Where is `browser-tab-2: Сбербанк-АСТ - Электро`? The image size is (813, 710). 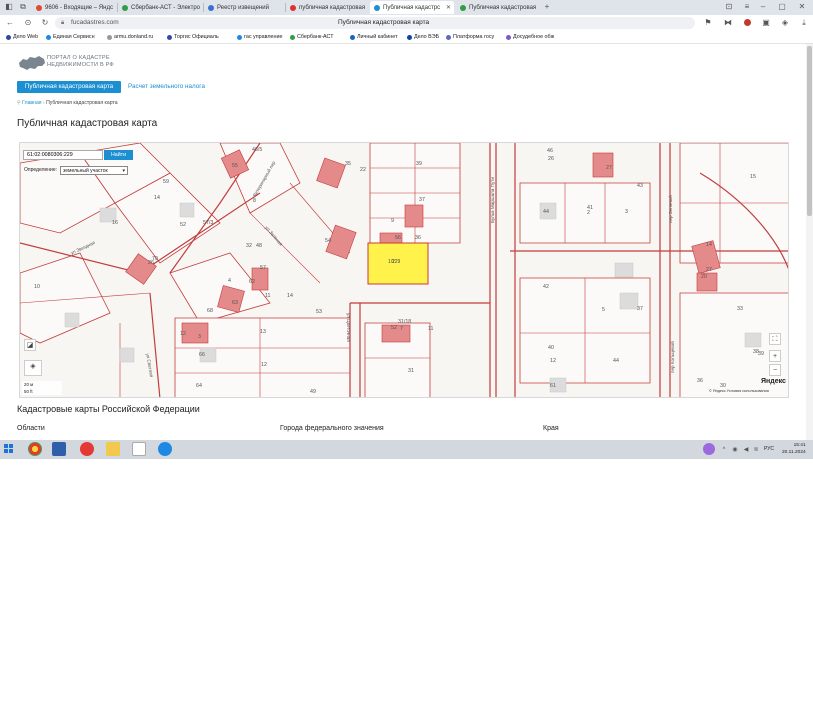
browser-tab-2: Сбербанк-АСТ - Электро is located at coordinates (160, 7).